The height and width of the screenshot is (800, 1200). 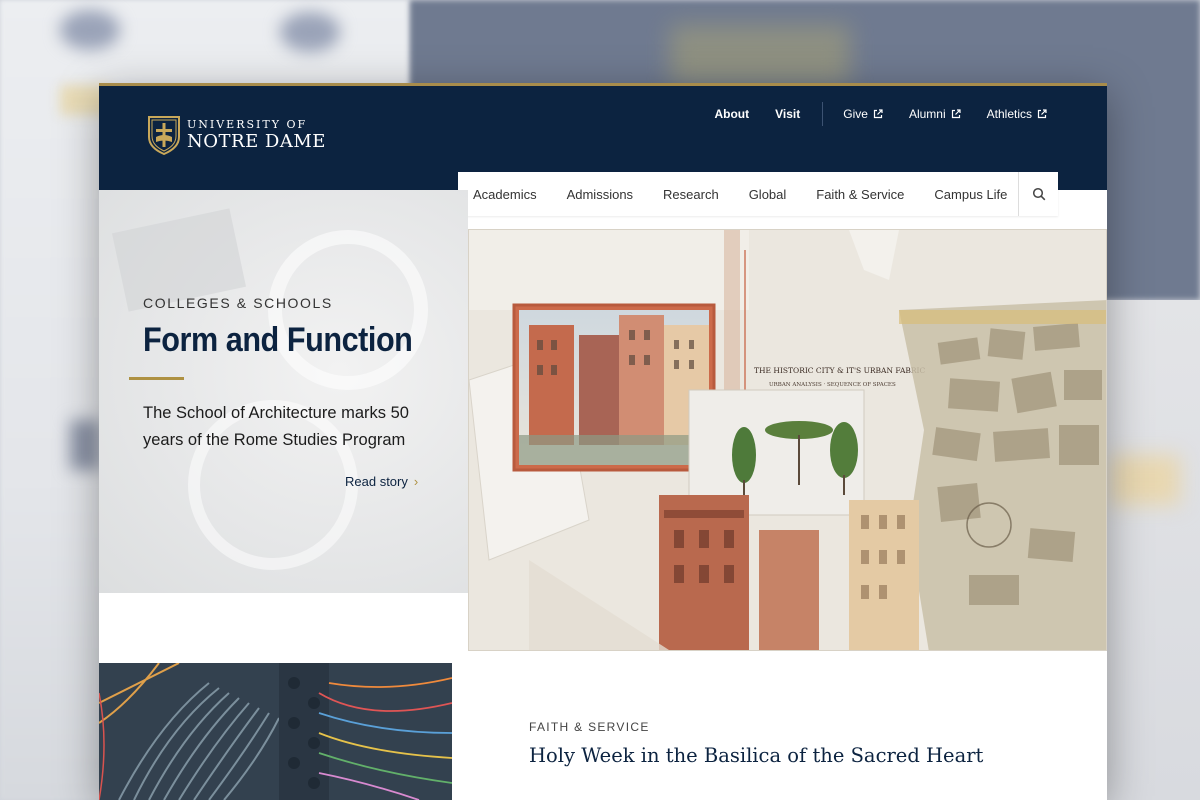 I want to click on read-story-label: Read story, so click(x=376, y=481).